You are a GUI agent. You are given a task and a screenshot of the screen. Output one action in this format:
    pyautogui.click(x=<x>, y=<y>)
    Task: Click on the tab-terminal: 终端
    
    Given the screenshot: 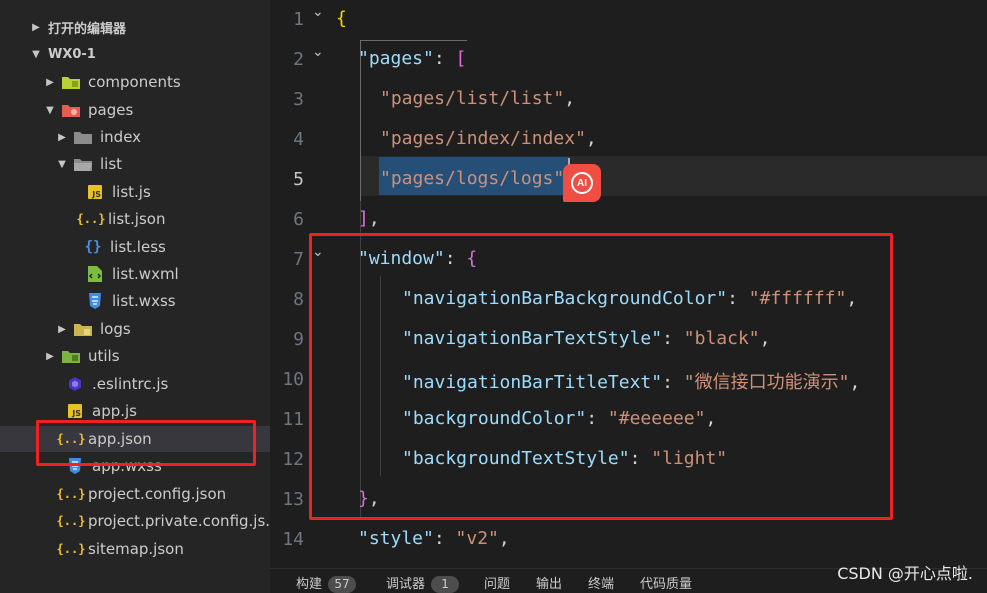 What is the action you would take?
    pyautogui.click(x=601, y=582)
    